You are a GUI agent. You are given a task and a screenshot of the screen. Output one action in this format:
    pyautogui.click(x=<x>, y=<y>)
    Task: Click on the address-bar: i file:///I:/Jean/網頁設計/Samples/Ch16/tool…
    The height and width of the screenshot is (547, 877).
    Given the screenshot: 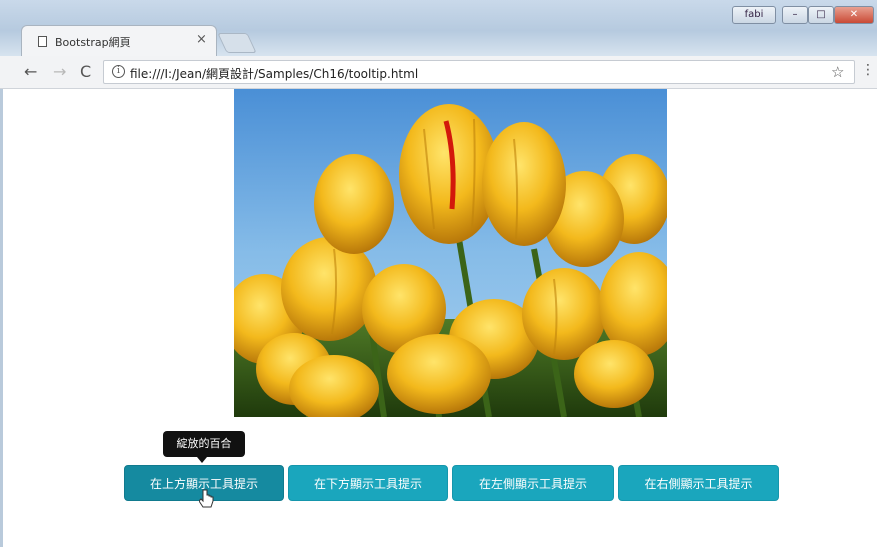 What is the action you would take?
    pyautogui.click(x=479, y=72)
    